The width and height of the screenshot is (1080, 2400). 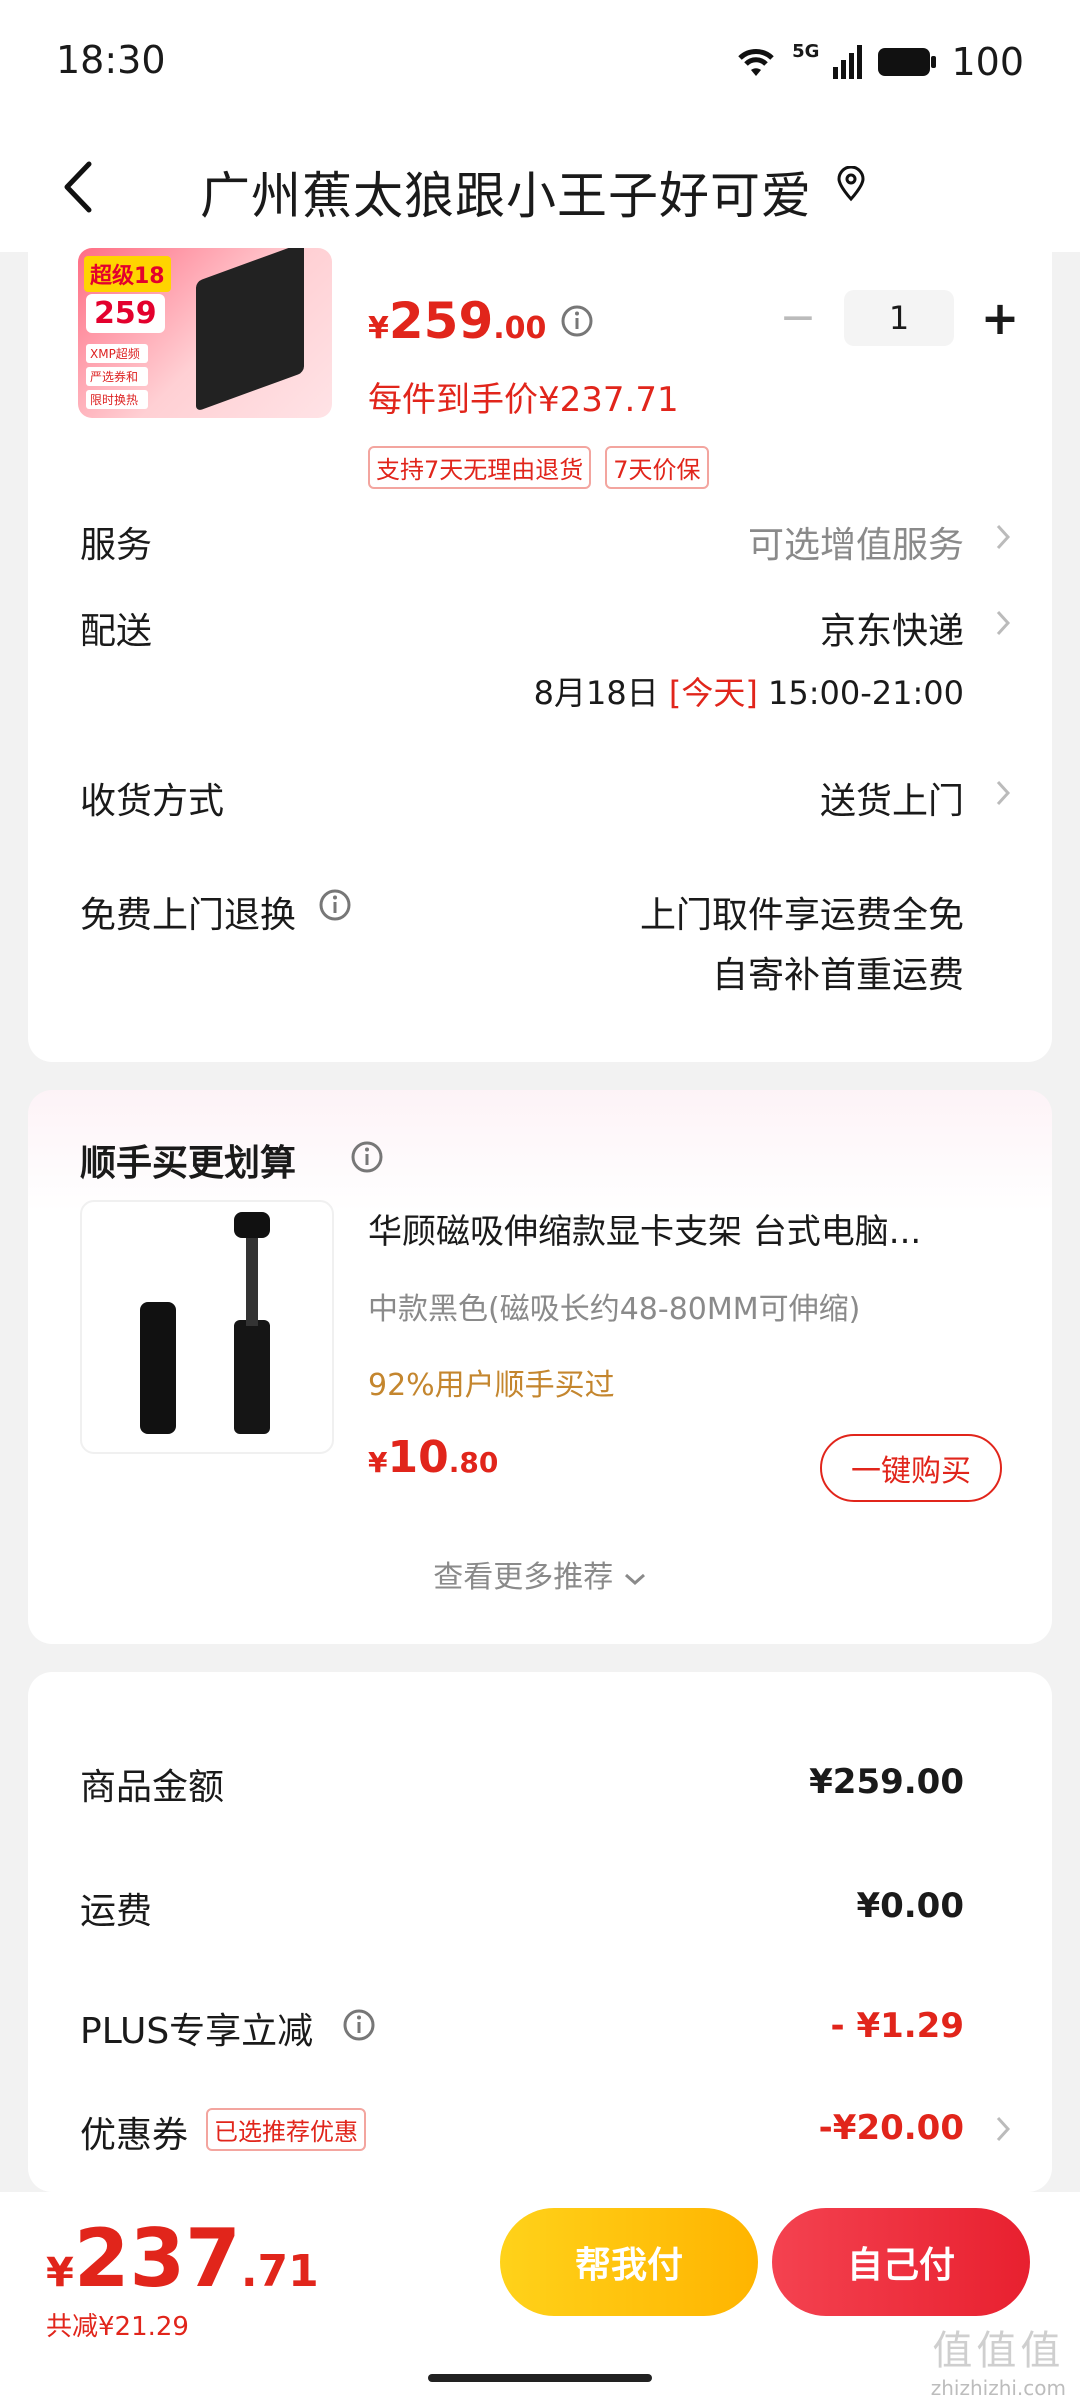 What do you see at coordinates (491, 1385) in the screenshot?
I see `recommend-item-bought: 92%用户顺手买过` at bounding box center [491, 1385].